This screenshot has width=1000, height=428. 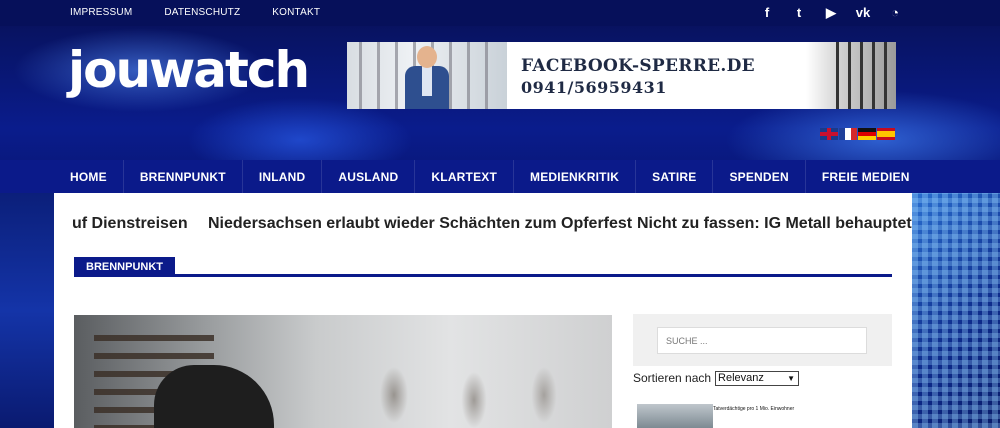 I want to click on ticker-item: uf Dienstreisen, so click(x=130, y=224).